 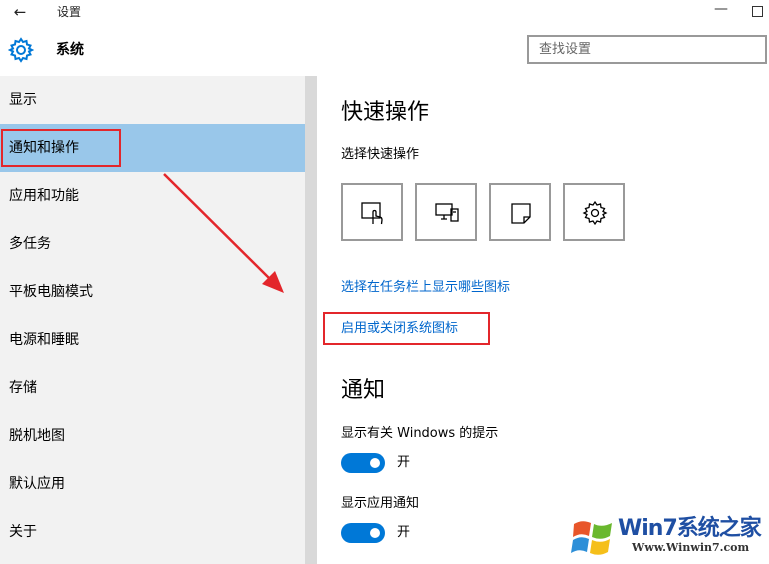 I want to click on watermark-url: Www.Winwin7.com, so click(x=691, y=547).